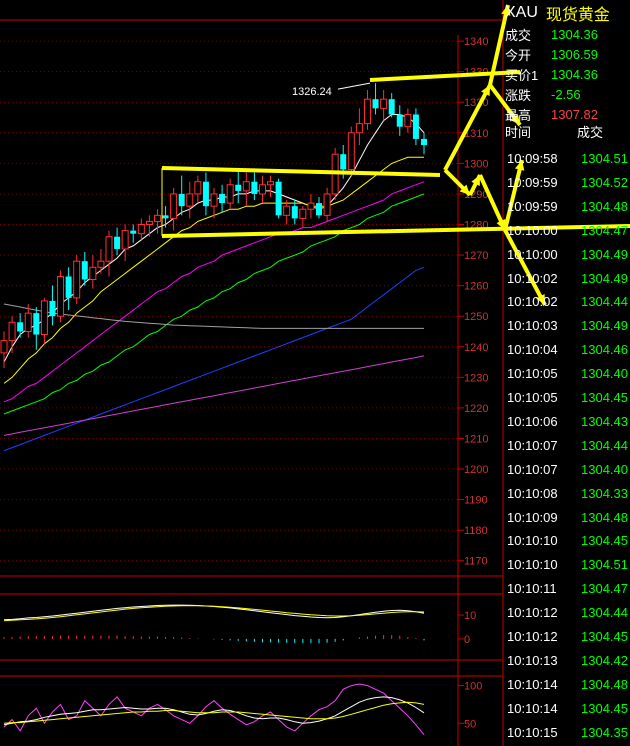 This screenshot has width=630, height=746. I want to click on tick-row: 10:10:10 1304.45, so click(568, 540).